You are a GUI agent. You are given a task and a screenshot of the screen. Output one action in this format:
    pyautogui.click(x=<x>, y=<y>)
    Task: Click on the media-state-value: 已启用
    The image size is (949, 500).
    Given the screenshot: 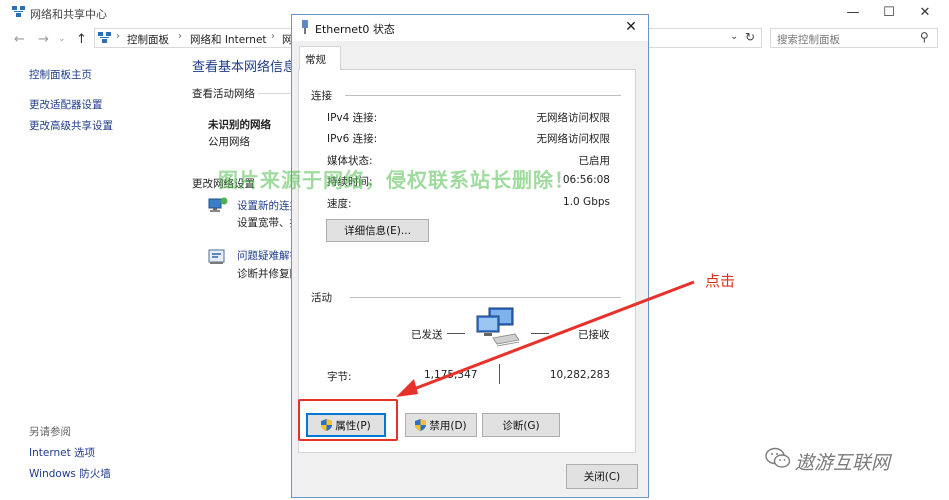 What is the action you would take?
    pyautogui.click(x=594, y=161)
    